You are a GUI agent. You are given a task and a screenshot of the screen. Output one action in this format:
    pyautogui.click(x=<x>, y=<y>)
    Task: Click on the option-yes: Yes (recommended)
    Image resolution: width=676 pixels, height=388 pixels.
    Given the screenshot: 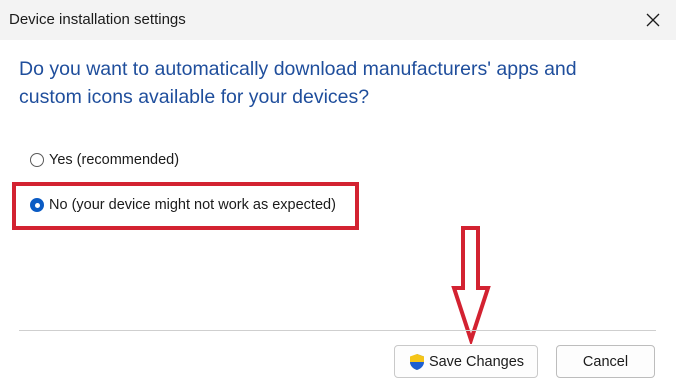 What is the action you would take?
    pyautogui.click(x=104, y=160)
    